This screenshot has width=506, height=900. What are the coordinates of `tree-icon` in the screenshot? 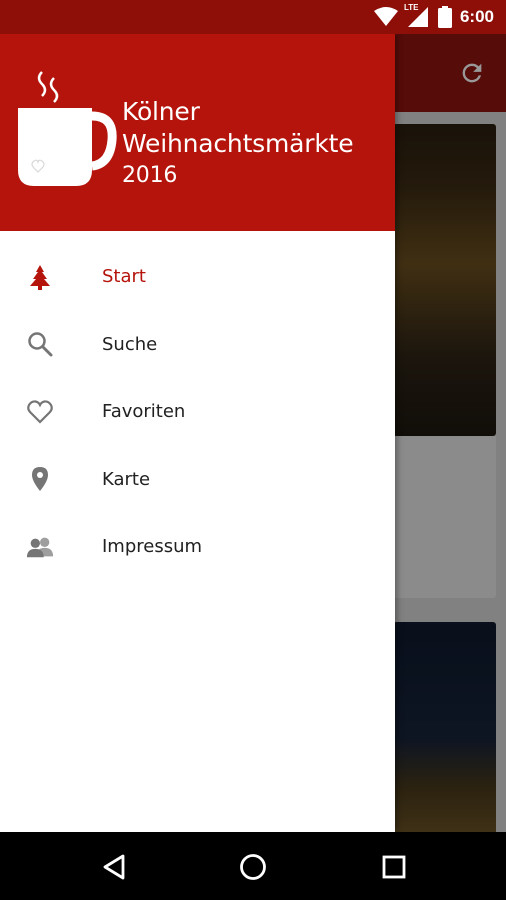 It's located at (40, 277).